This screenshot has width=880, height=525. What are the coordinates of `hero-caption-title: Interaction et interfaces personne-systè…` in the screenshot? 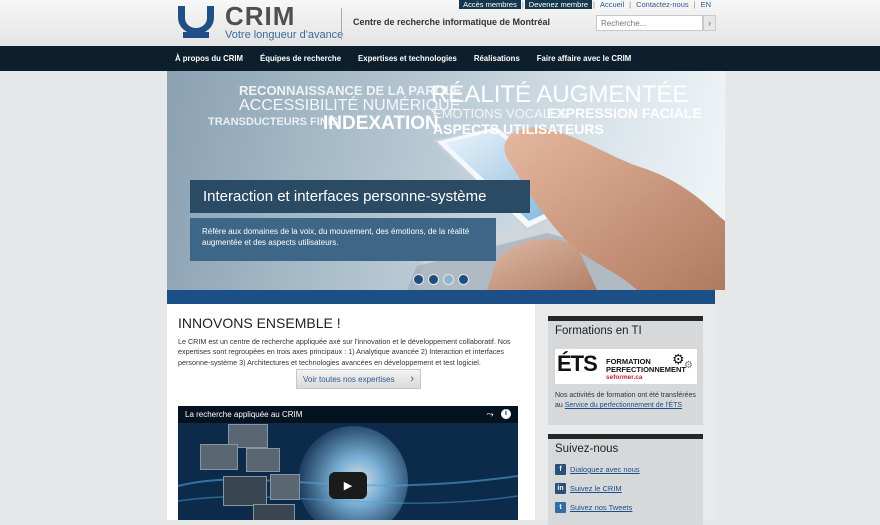 It's located at (360, 196).